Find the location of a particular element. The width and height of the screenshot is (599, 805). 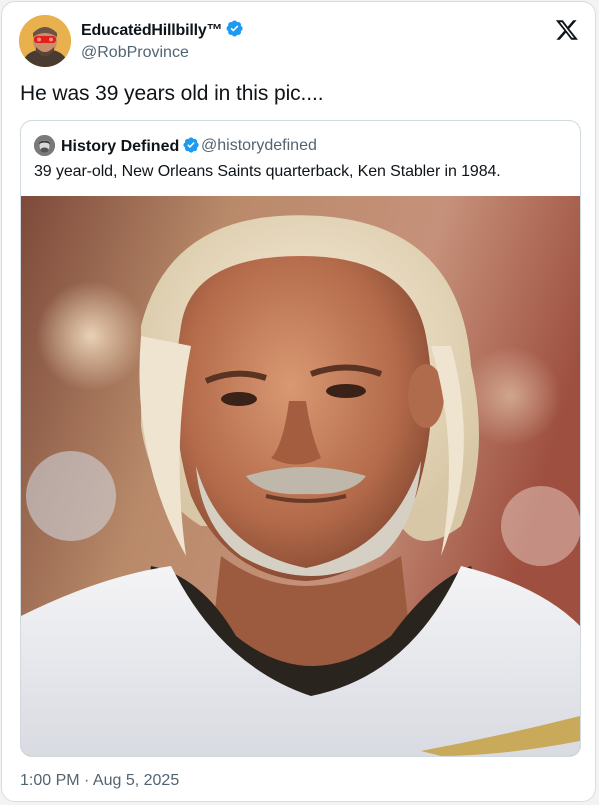

tweet-timestamp: 1:00 PM · Aug 5, 2025 is located at coordinates (99, 781).